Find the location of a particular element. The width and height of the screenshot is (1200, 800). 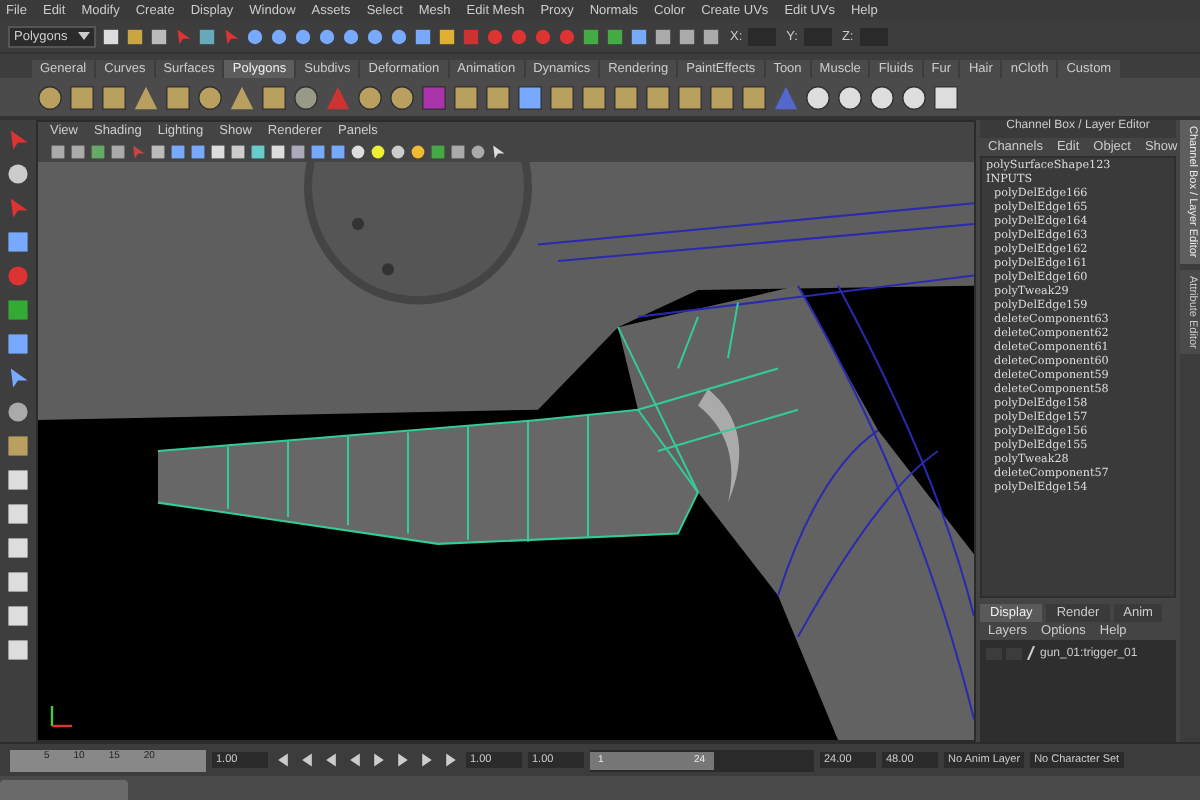

pyramid-icon is located at coordinates (242, 97).